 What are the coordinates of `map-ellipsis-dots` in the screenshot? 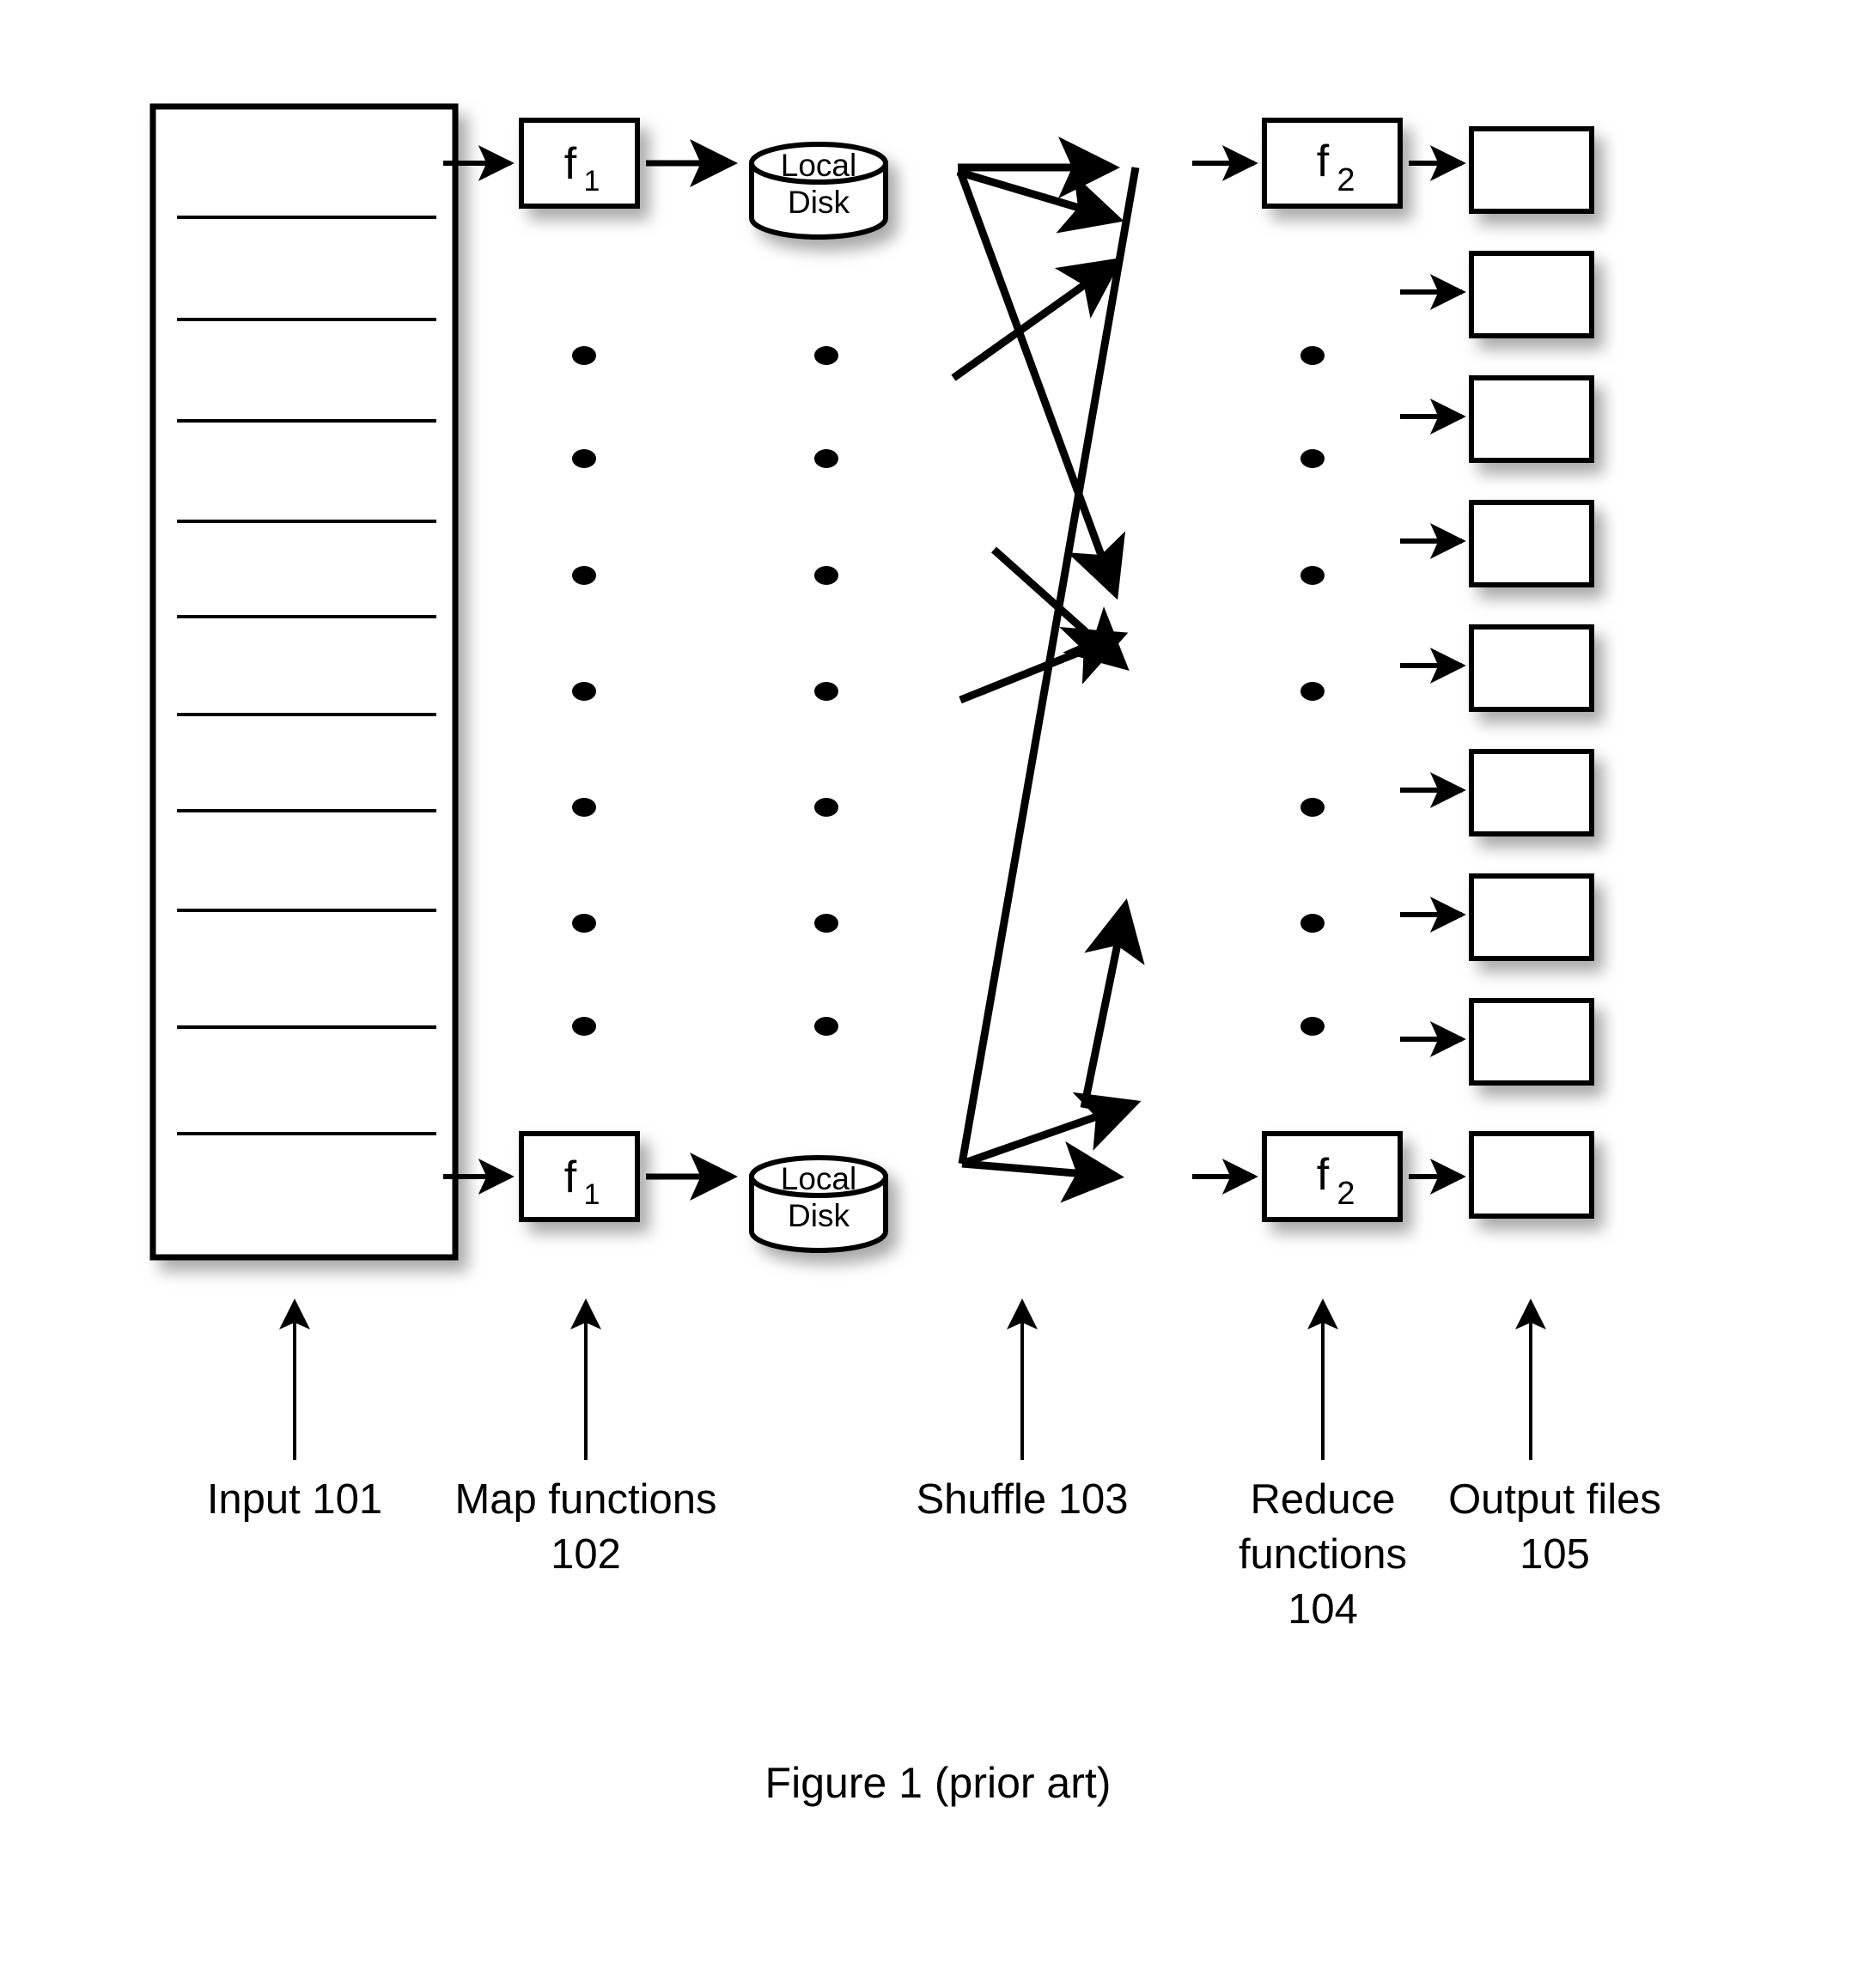 It's located at (584, 691).